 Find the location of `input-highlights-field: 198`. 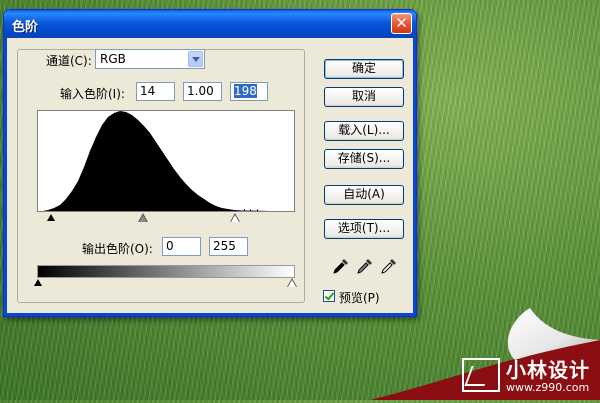

input-highlights-field: 198 is located at coordinates (249, 91).